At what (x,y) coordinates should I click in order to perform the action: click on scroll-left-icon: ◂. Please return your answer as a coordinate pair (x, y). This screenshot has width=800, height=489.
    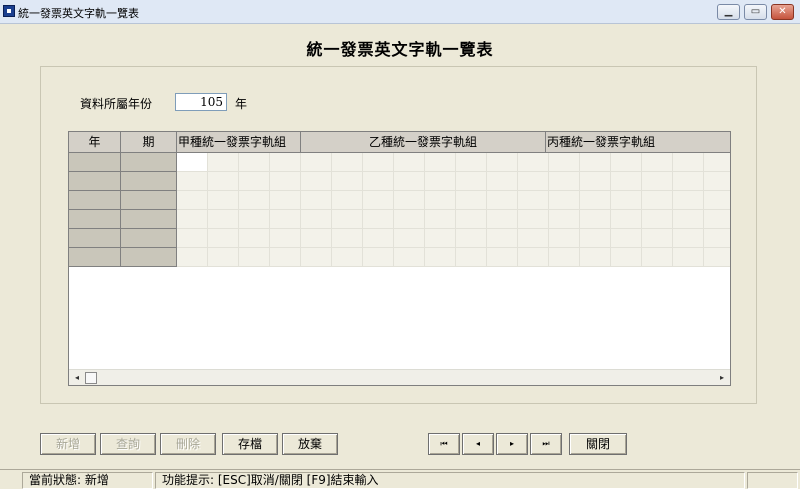
    Looking at the image, I should click on (77, 378).